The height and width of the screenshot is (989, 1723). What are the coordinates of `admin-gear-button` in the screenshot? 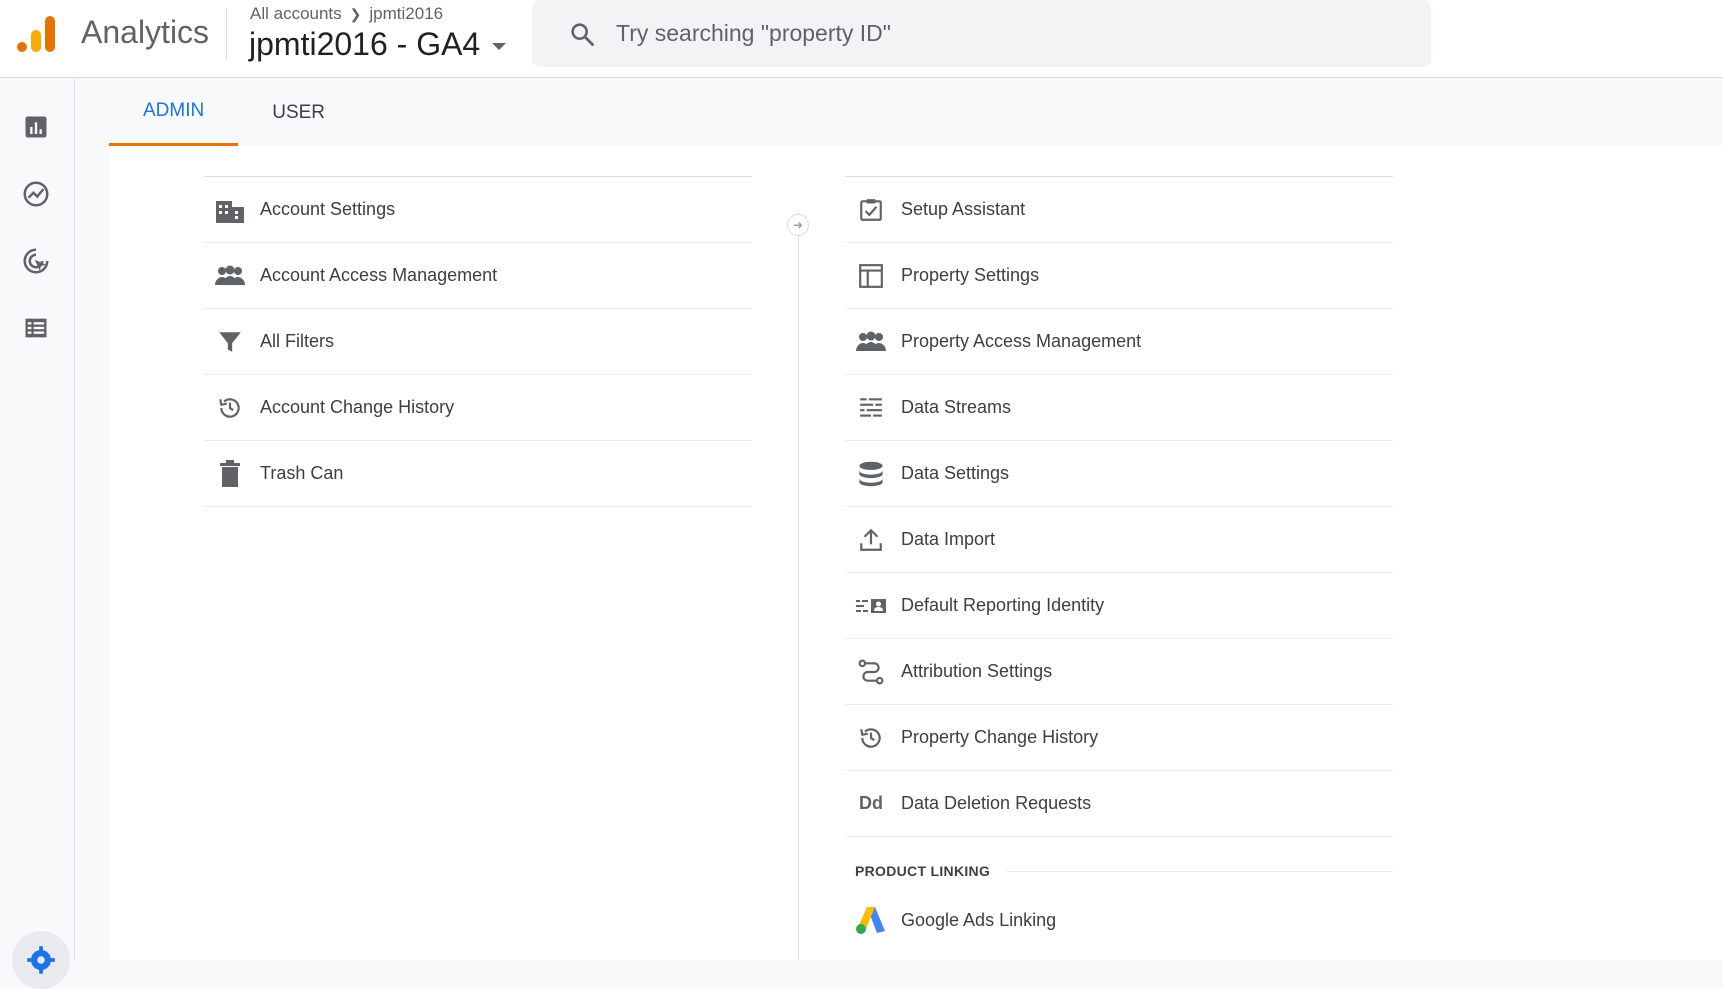 It's located at (41, 960).